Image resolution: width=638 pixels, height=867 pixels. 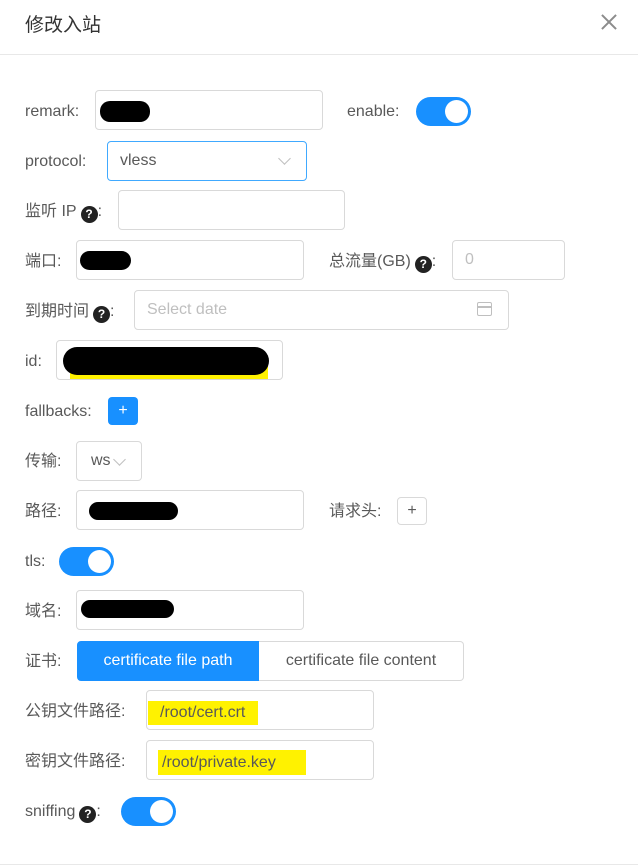 What do you see at coordinates (508, 260) in the screenshot?
I see `total-traffic-input: 0` at bounding box center [508, 260].